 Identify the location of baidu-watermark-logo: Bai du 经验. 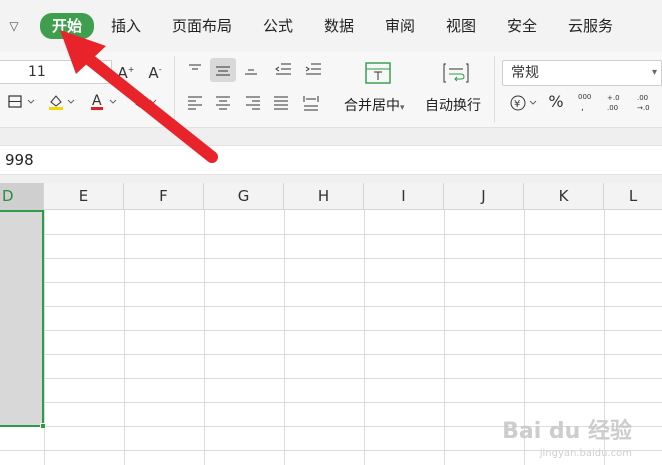
(567, 431).